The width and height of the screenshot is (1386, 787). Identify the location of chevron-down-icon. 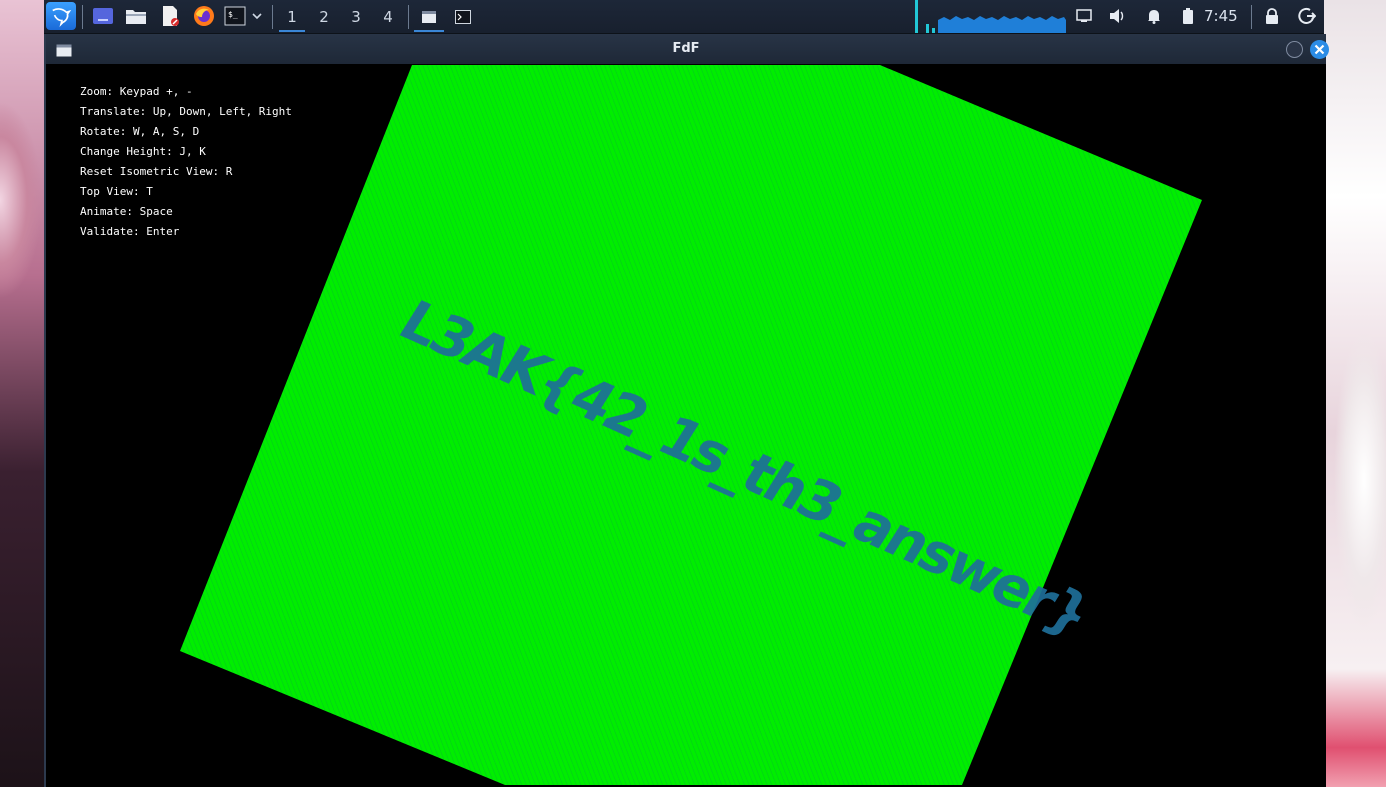
(257, 16).